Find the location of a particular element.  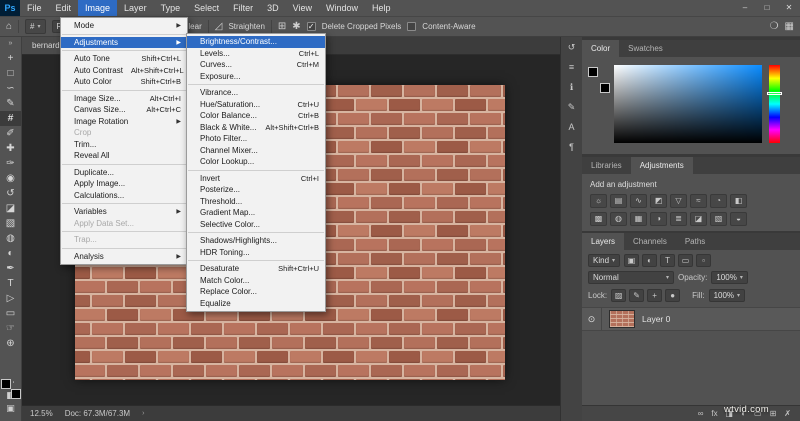

menu-item-adjustments: Adjustments ▶ is located at coordinates (124, 42).